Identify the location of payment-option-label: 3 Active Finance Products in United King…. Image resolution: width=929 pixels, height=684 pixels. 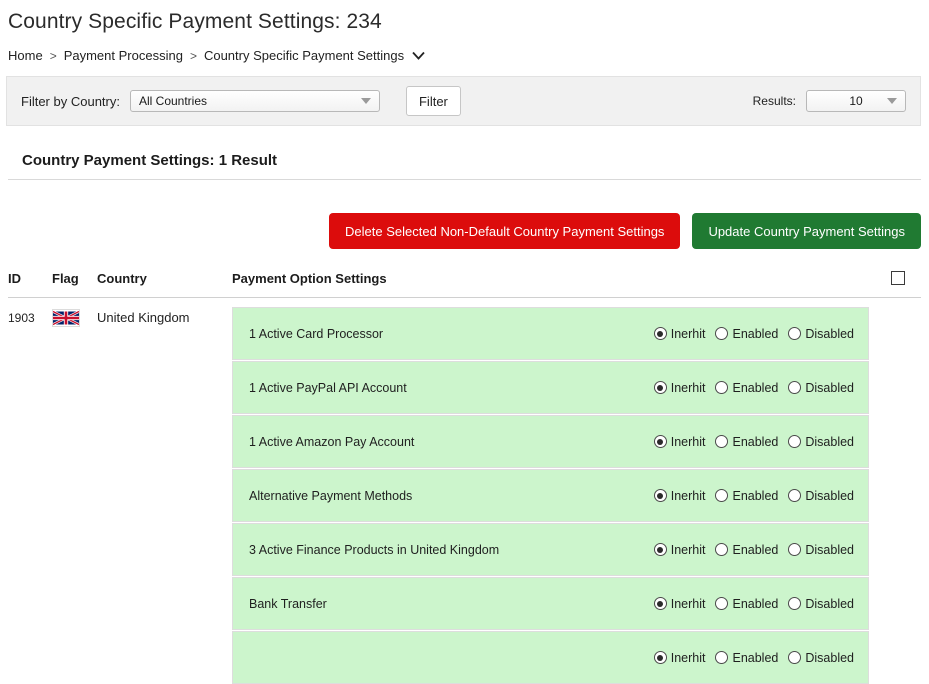
(374, 549).